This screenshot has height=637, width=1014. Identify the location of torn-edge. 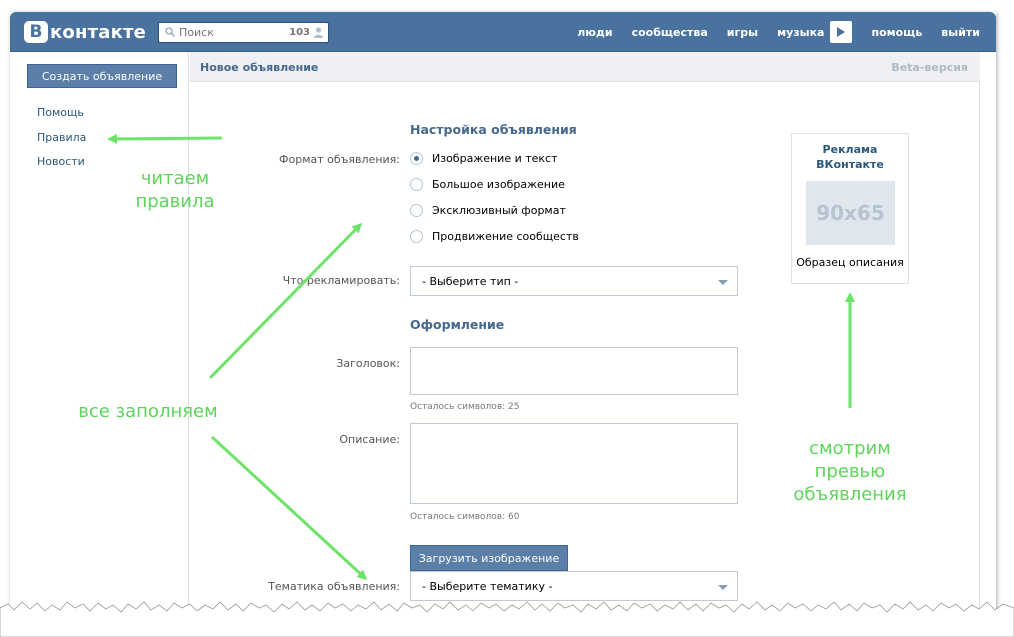
(507, 619).